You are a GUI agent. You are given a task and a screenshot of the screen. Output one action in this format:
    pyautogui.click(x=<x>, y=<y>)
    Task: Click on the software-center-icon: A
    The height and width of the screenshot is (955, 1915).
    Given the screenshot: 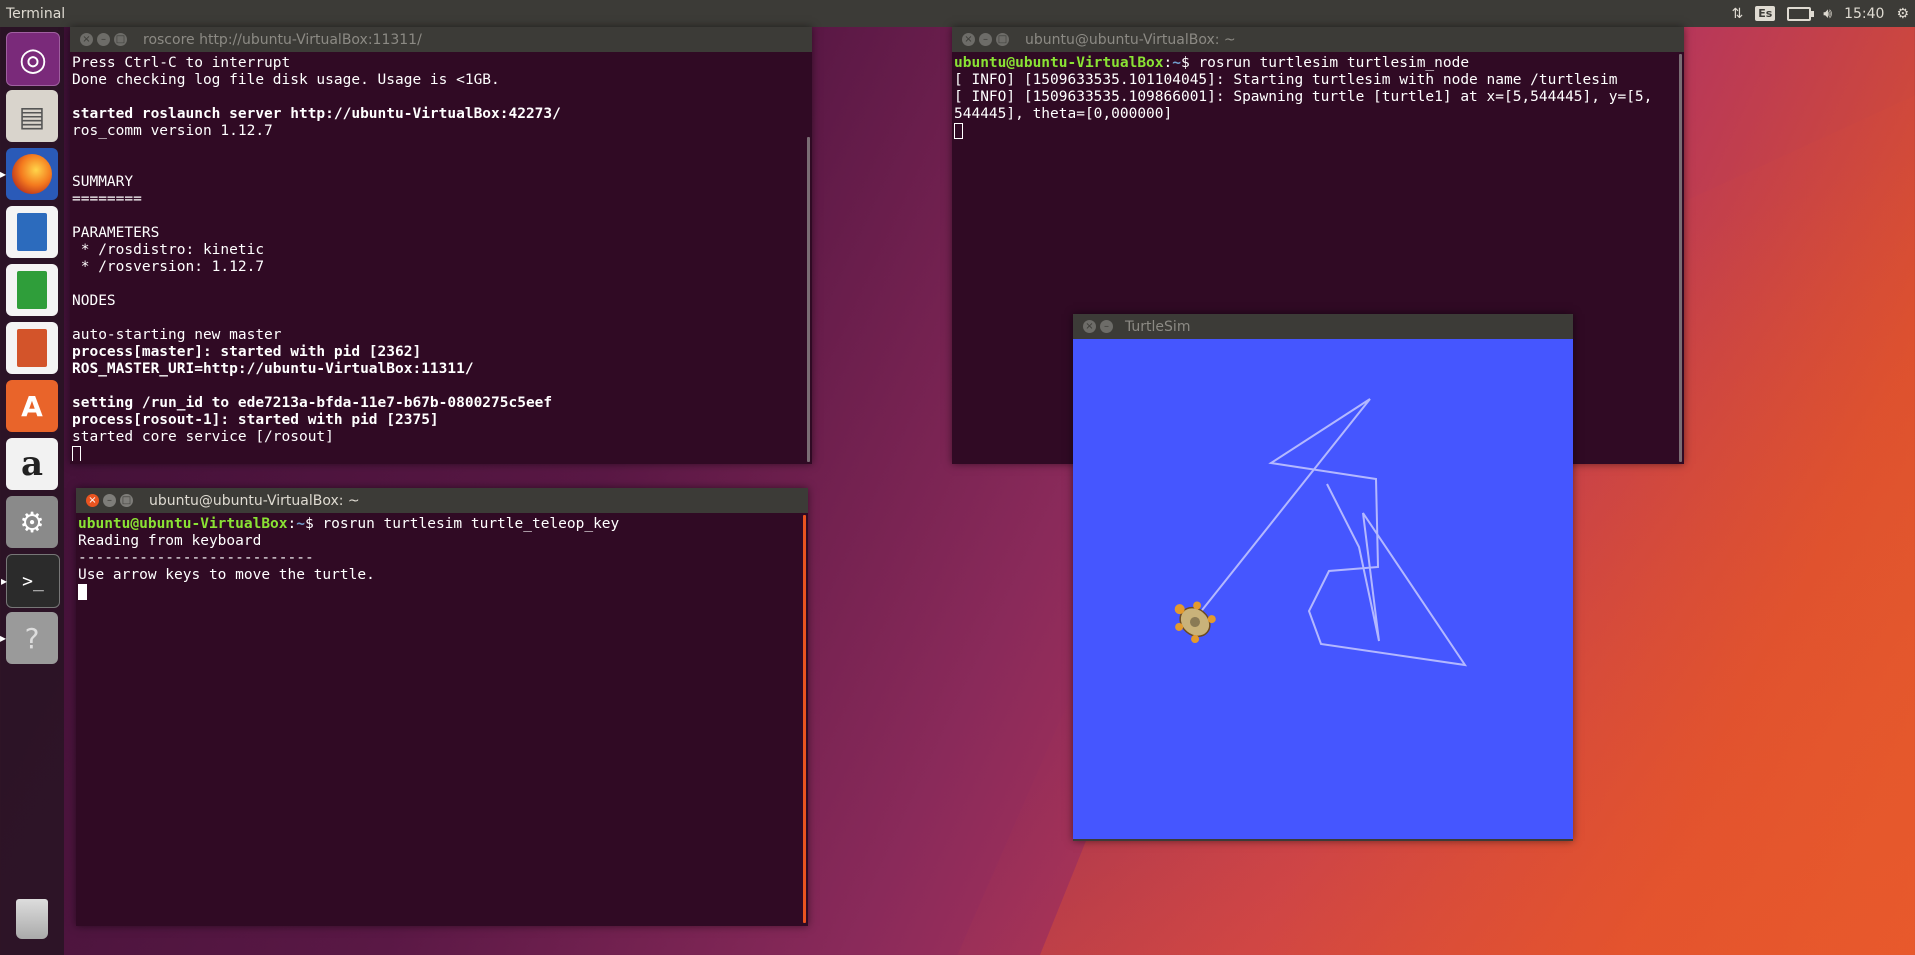 What is the action you would take?
    pyautogui.click(x=32, y=406)
    